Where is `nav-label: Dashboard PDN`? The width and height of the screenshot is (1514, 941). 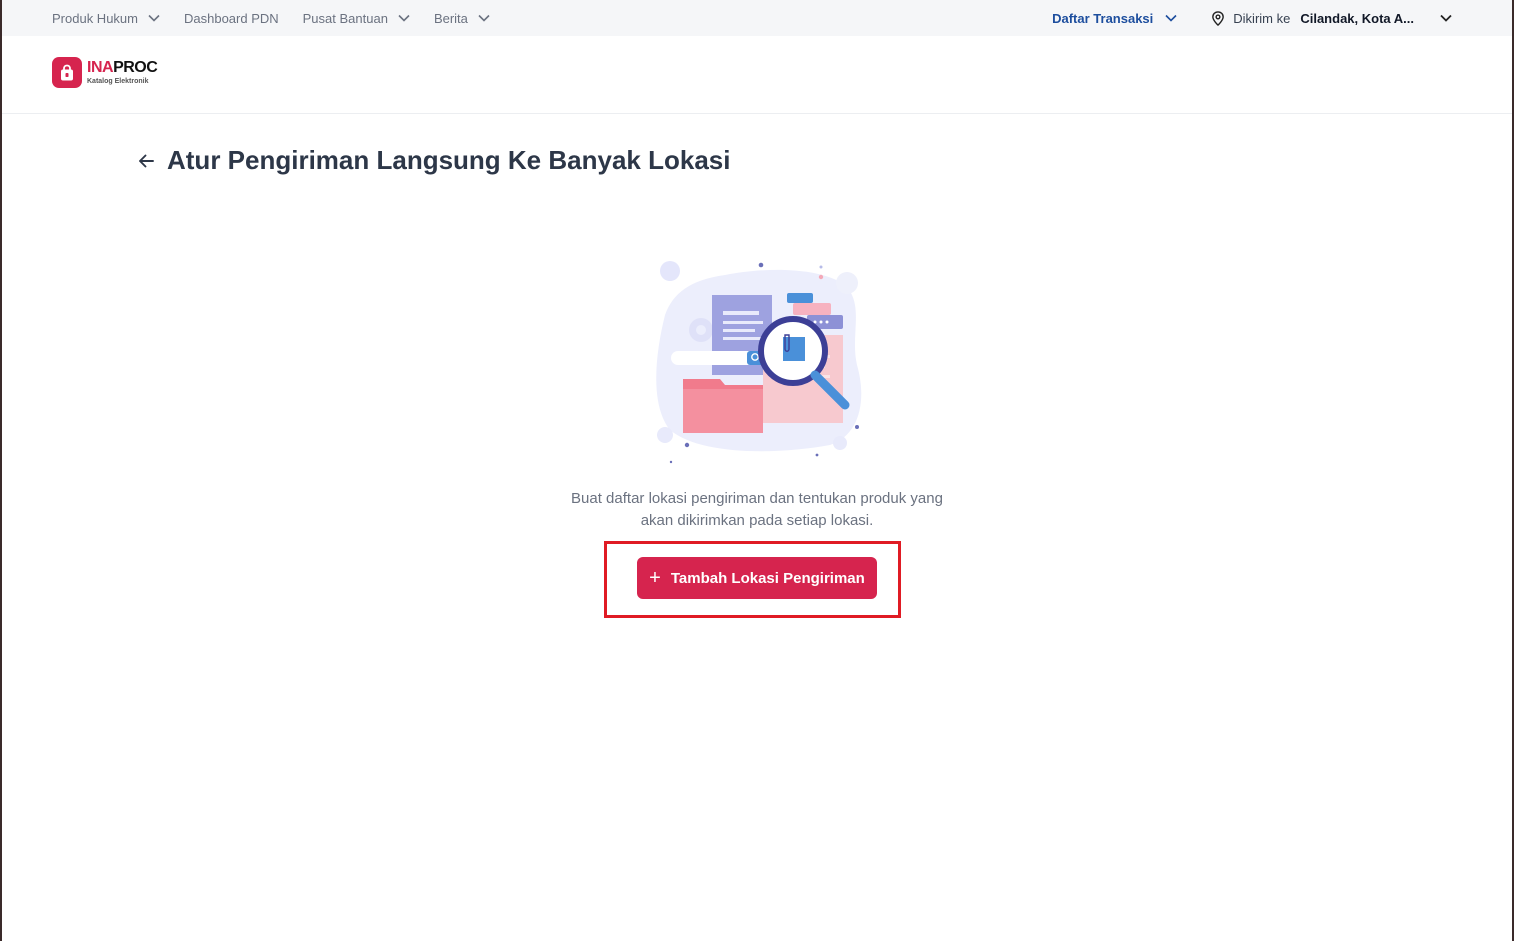
nav-label: Dashboard PDN is located at coordinates (231, 18).